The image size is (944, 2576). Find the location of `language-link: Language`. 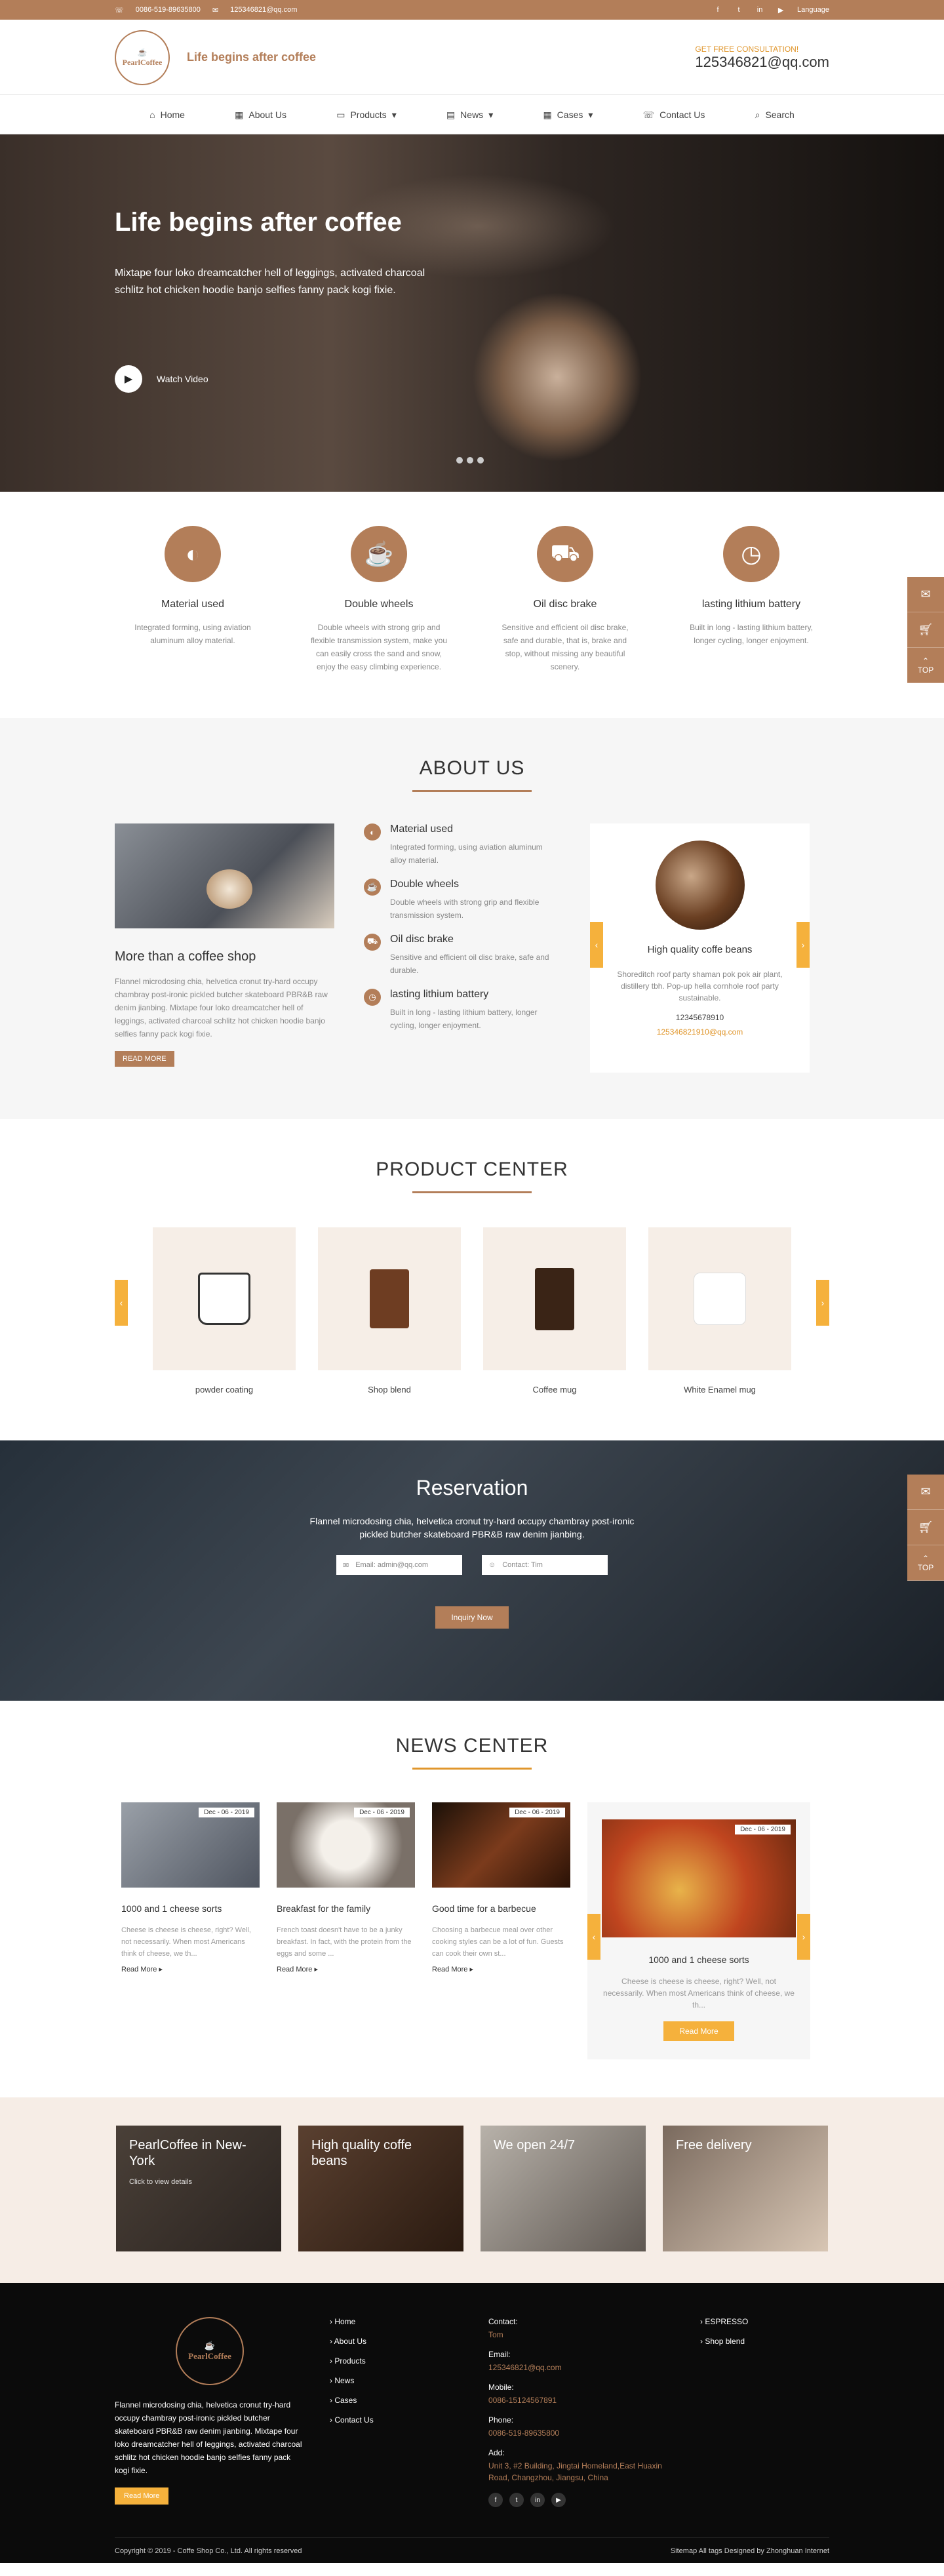

language-link: Language is located at coordinates (813, 10).